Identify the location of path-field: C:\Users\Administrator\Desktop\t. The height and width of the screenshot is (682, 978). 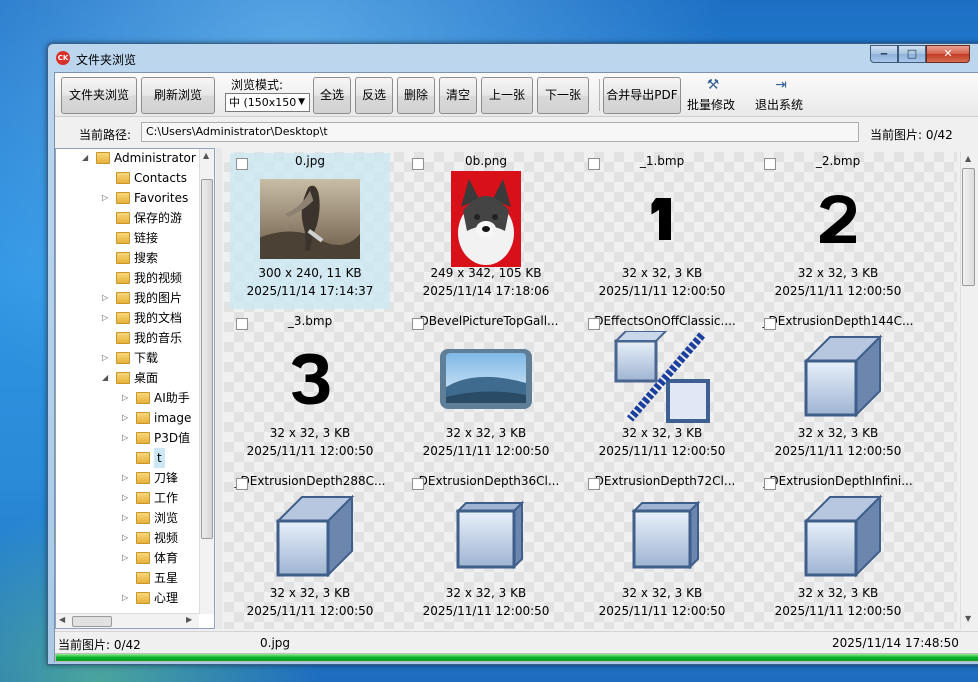
(500, 132).